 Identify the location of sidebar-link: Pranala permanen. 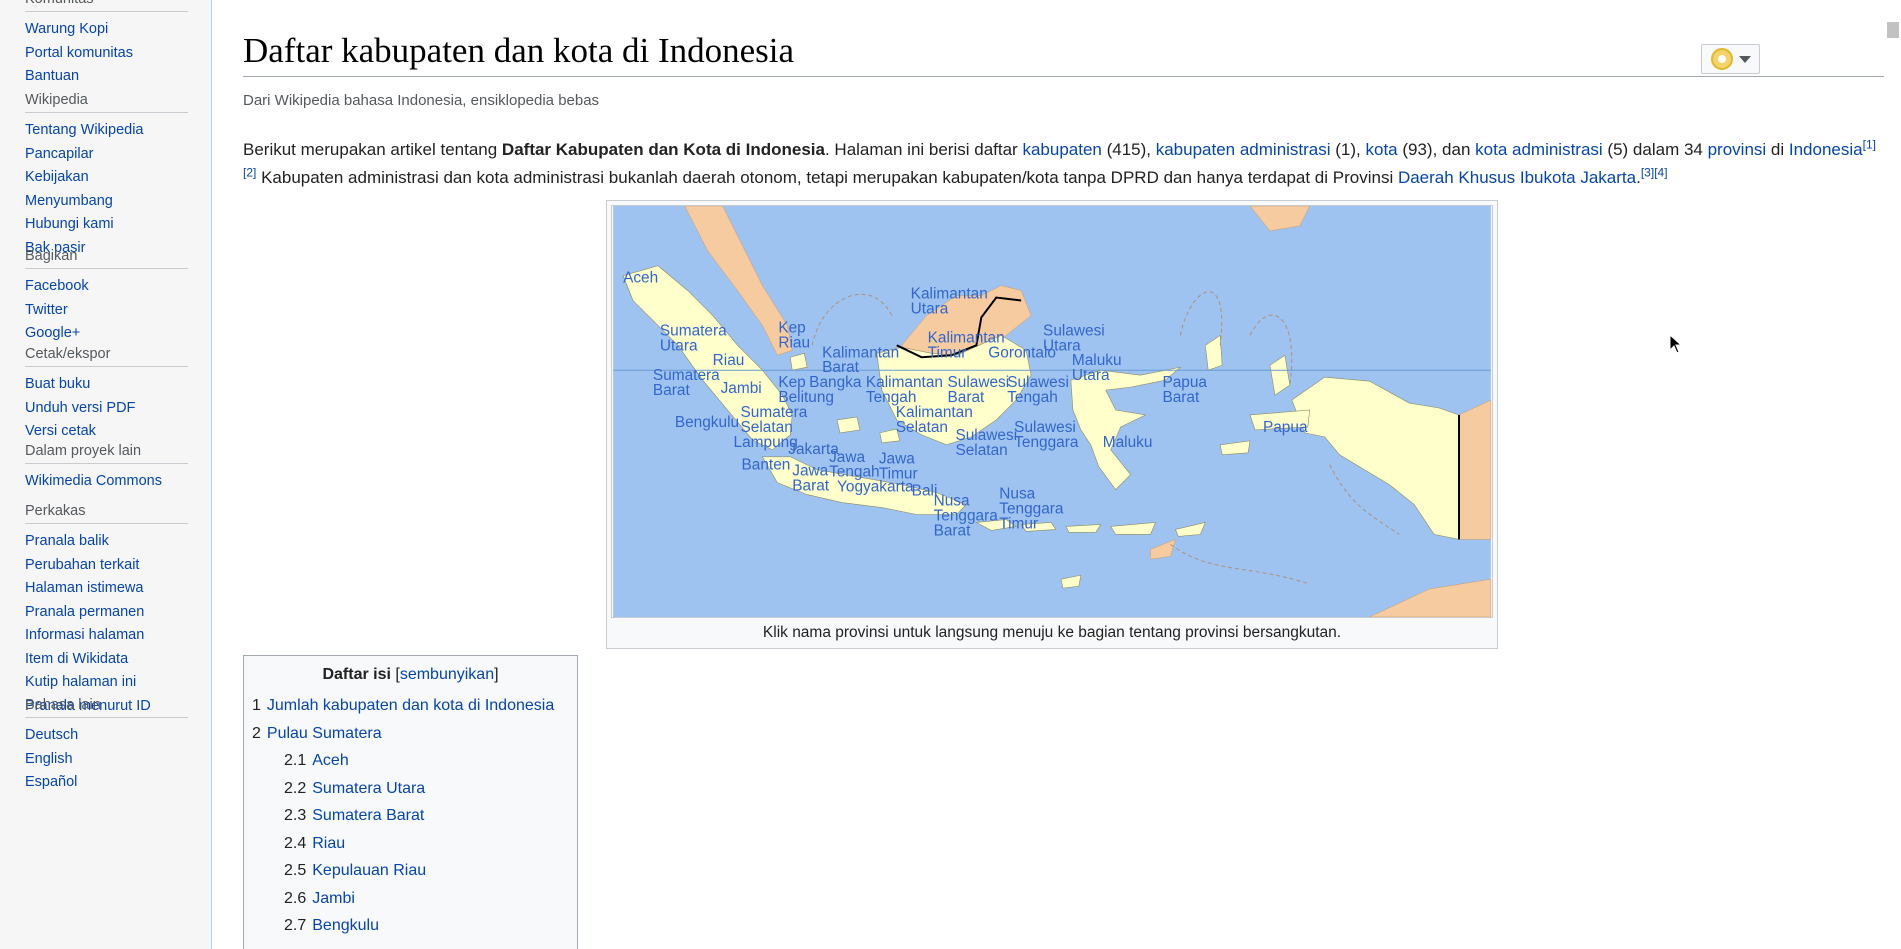
(84, 612).